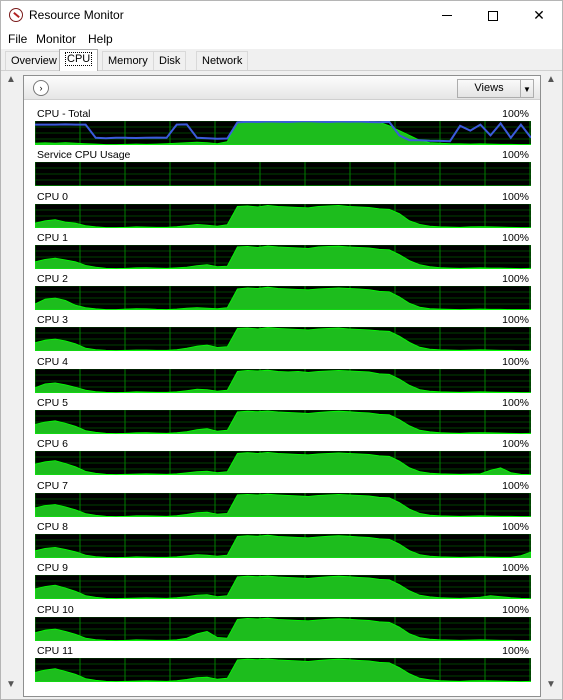 This screenshot has height=700, width=563. Describe the element at coordinates (11, 384) in the screenshot. I see `left-scrollbar: ▲ ▼` at that location.